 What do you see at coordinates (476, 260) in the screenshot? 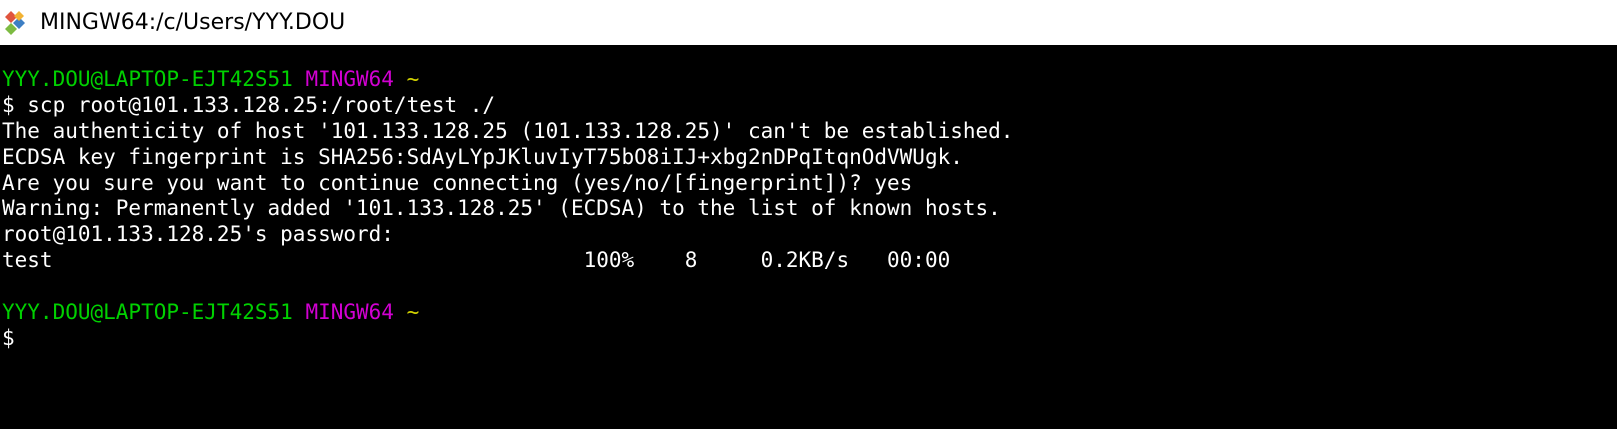
I see `transfer-progress-line: test 100% 8 0.2KB/s 00:00` at bounding box center [476, 260].